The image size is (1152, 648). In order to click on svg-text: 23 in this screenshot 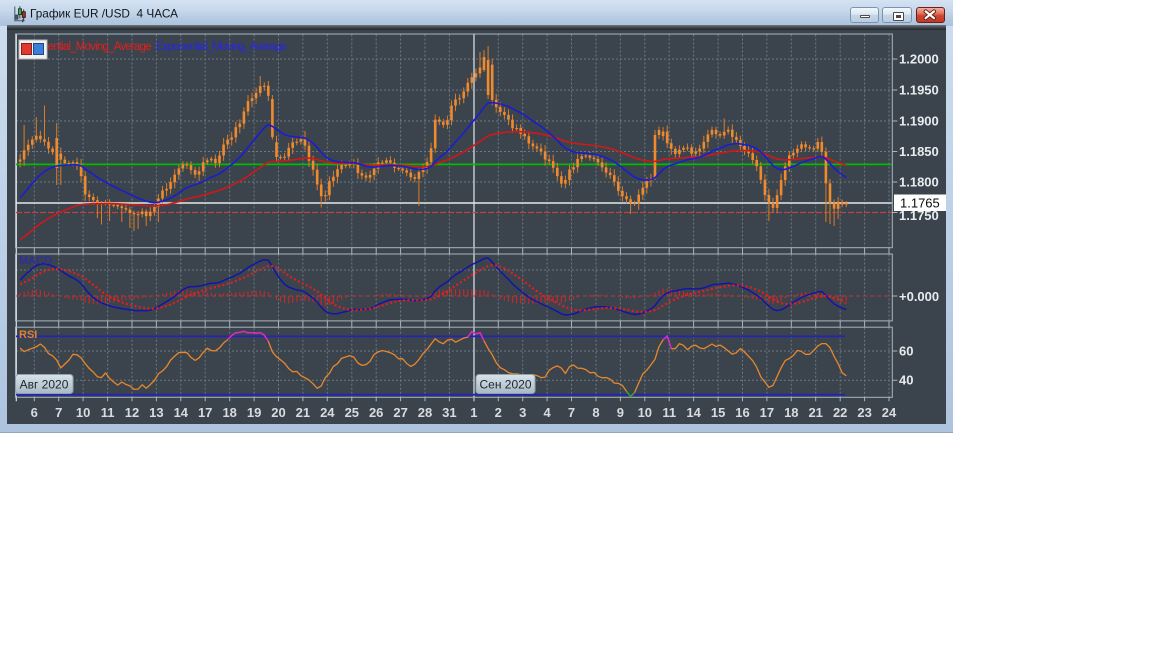, I will do `click(864, 412)`.